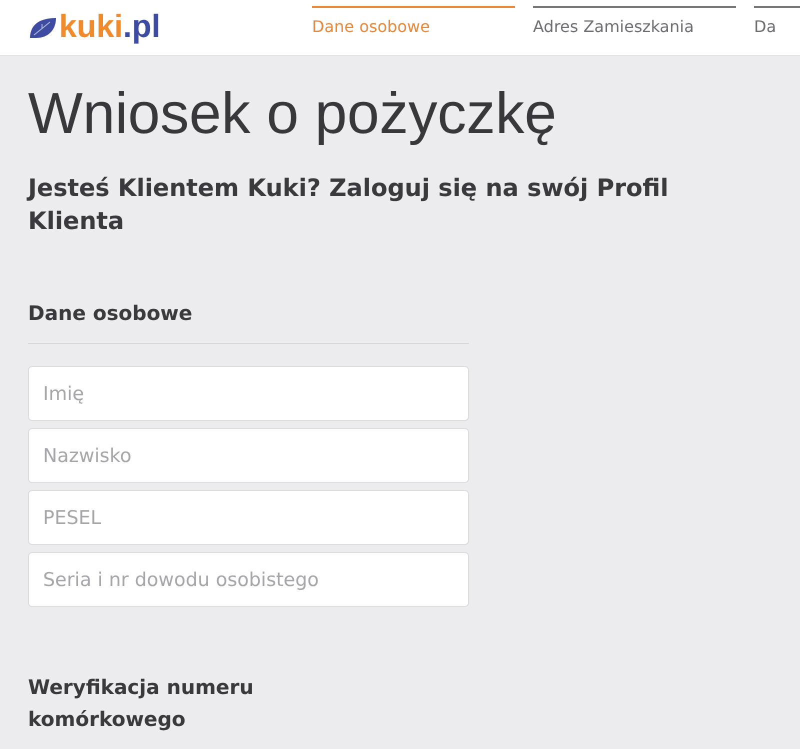 Image resolution: width=800 pixels, height=749 pixels. Describe the element at coordinates (248, 394) in the screenshot. I see `input-field: Imię` at that location.